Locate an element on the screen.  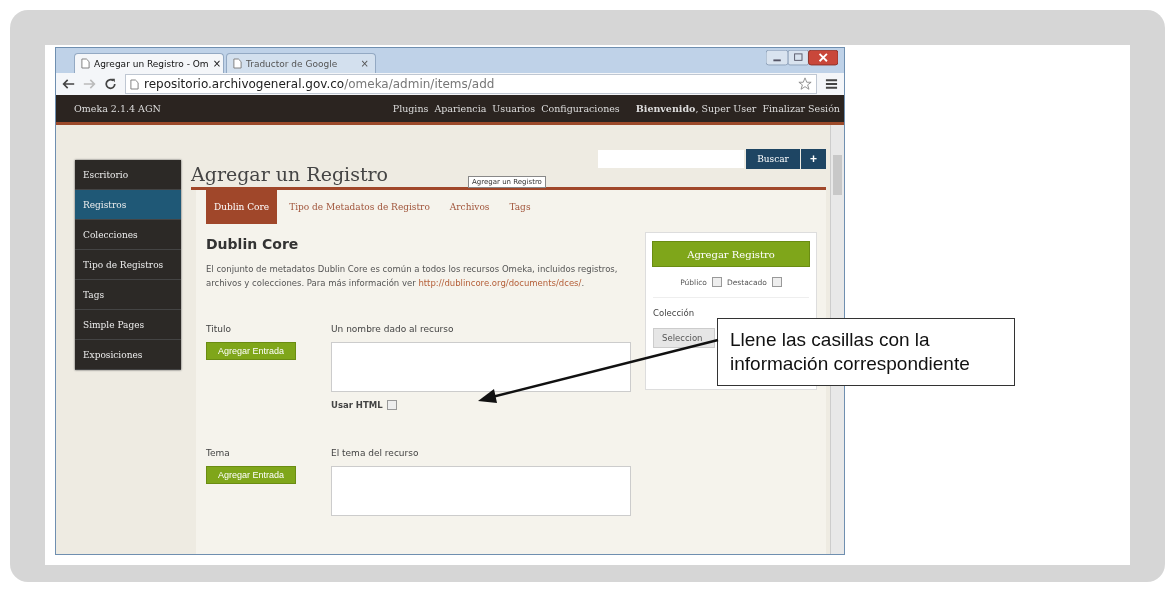
welcome-text: Bienvenido, Super User is located at coordinates (696, 108).